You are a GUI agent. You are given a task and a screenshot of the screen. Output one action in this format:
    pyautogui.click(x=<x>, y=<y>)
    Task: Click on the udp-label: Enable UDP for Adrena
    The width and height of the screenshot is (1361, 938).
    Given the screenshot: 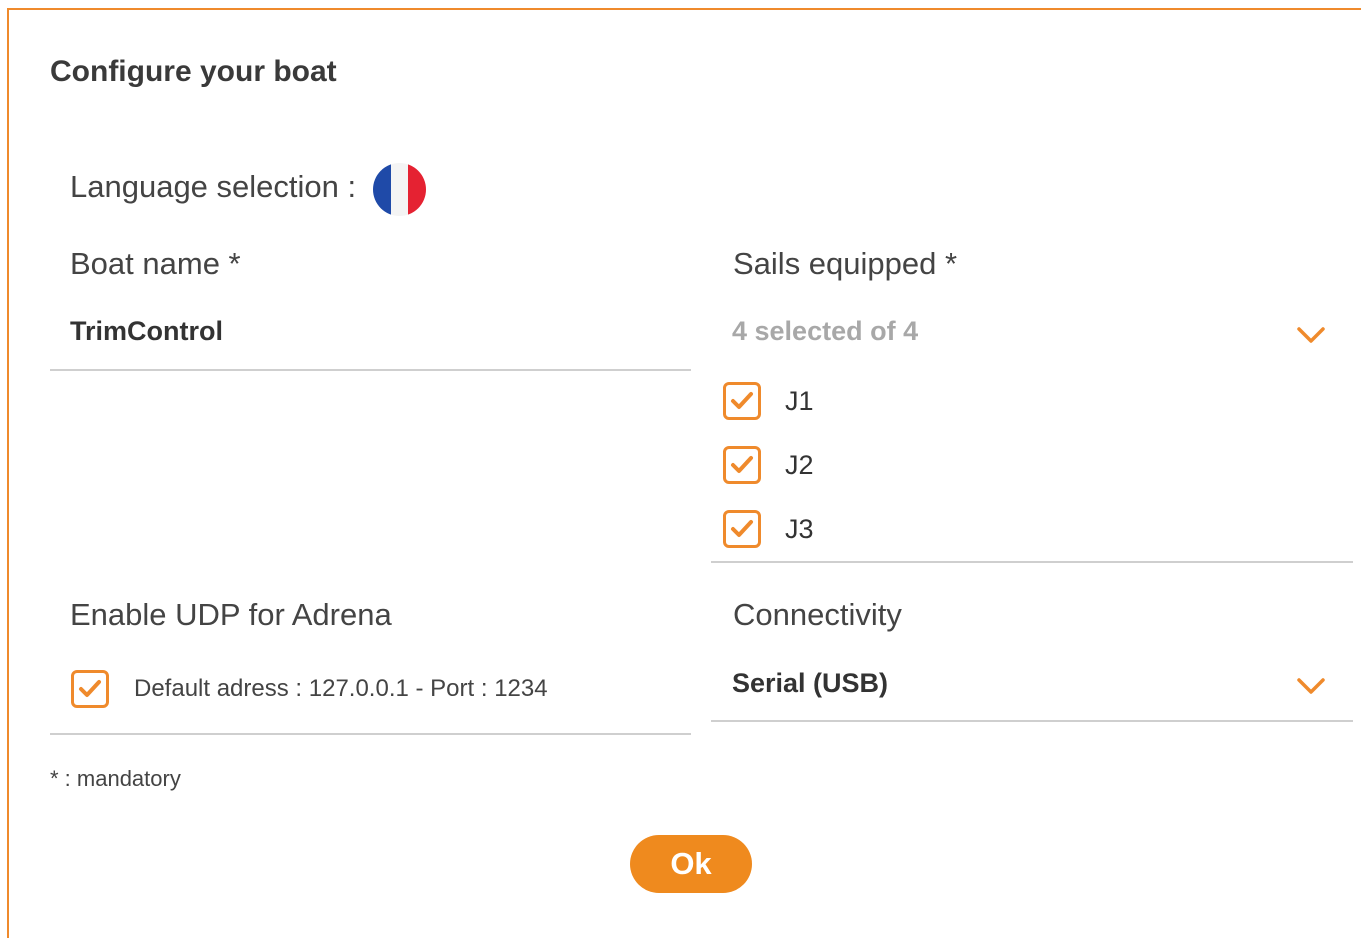 What is the action you would take?
    pyautogui.click(x=231, y=614)
    